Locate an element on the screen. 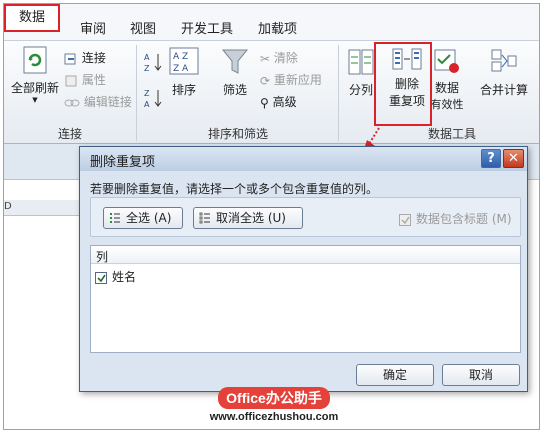  select-all-label: 全选 (A) is located at coordinates (149, 218).